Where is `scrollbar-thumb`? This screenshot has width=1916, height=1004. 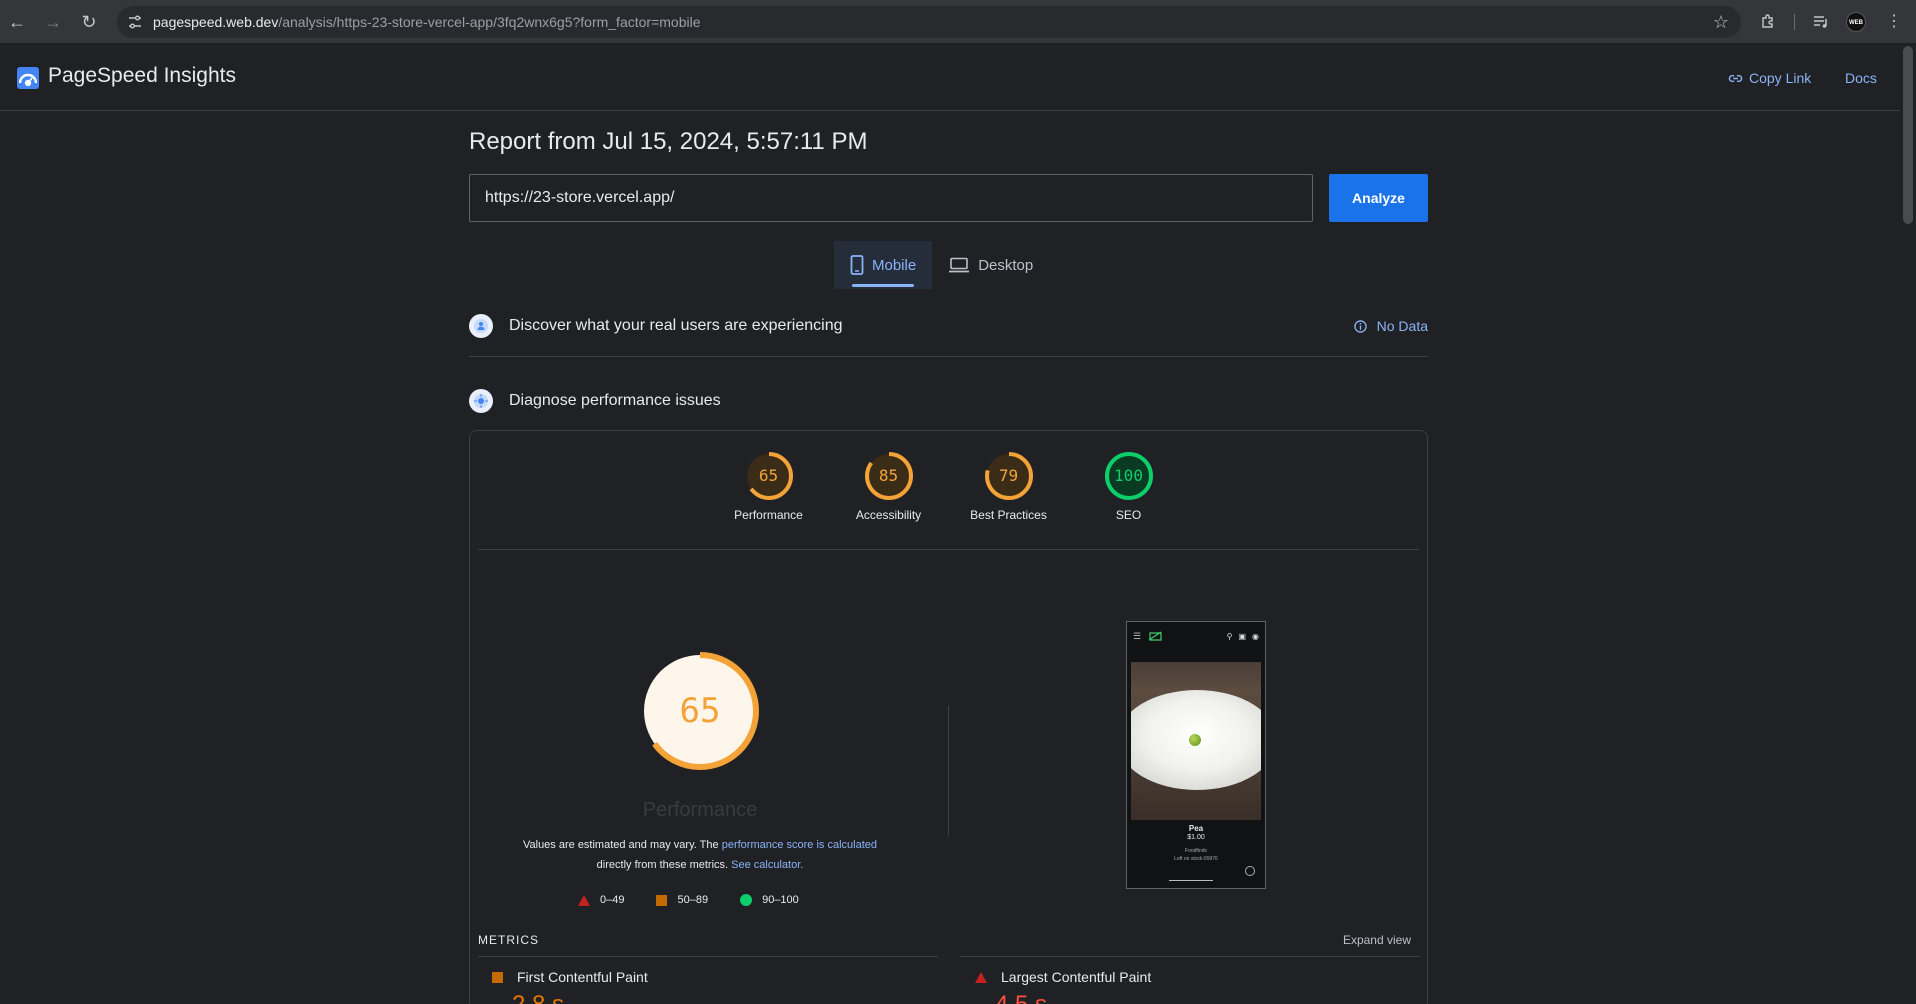
scrollbar-thumb is located at coordinates (1908, 135).